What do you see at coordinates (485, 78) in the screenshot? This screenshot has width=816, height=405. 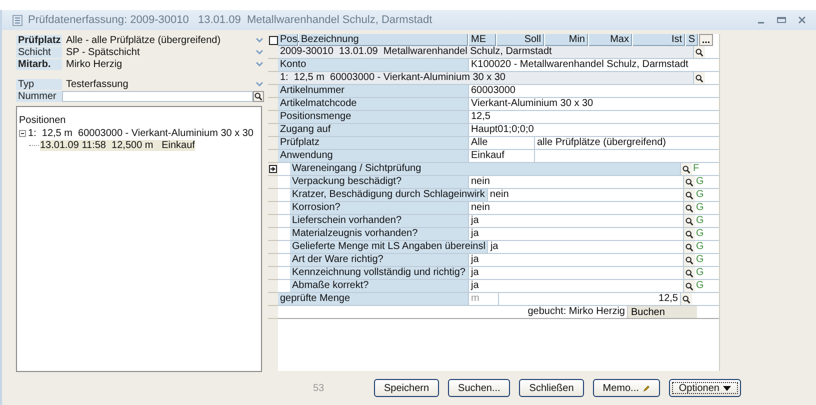 I see `section-header: 1: 12,5 m 60003000 - Vierkant-Aluminium 30 x 30` at bounding box center [485, 78].